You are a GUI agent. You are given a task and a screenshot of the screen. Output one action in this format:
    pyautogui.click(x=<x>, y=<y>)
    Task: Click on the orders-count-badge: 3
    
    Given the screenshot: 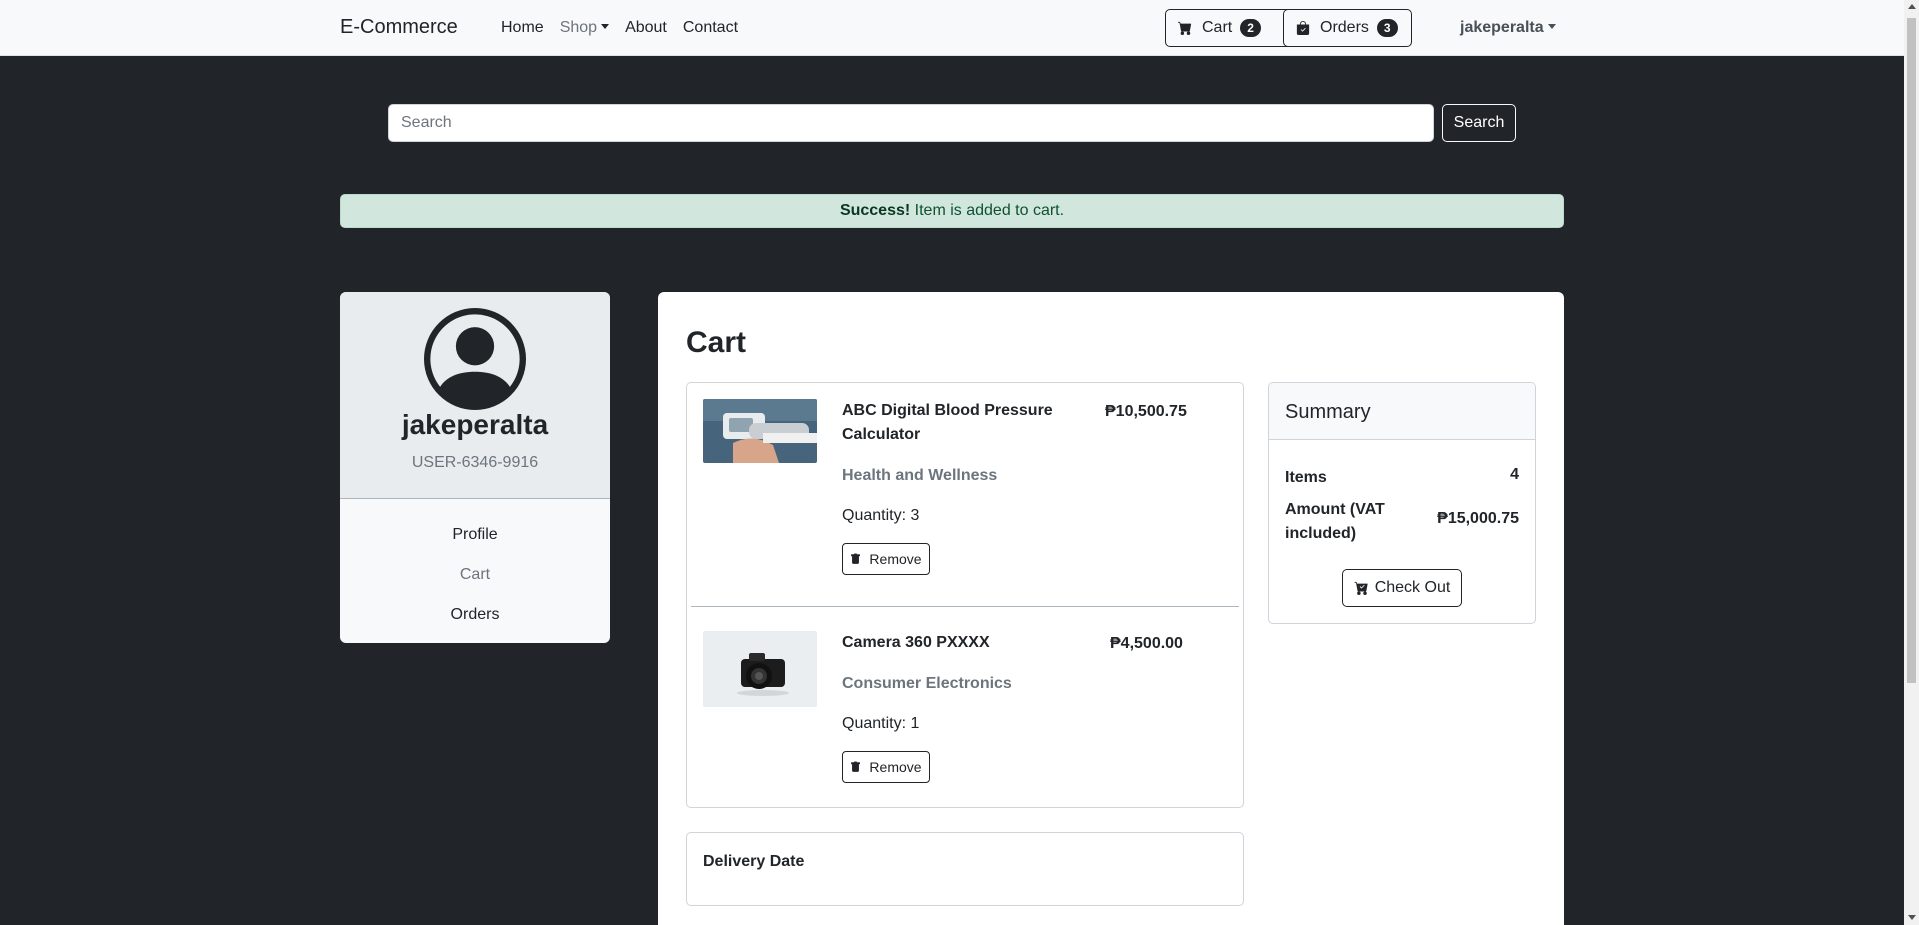 What is the action you would take?
    pyautogui.click(x=1387, y=28)
    